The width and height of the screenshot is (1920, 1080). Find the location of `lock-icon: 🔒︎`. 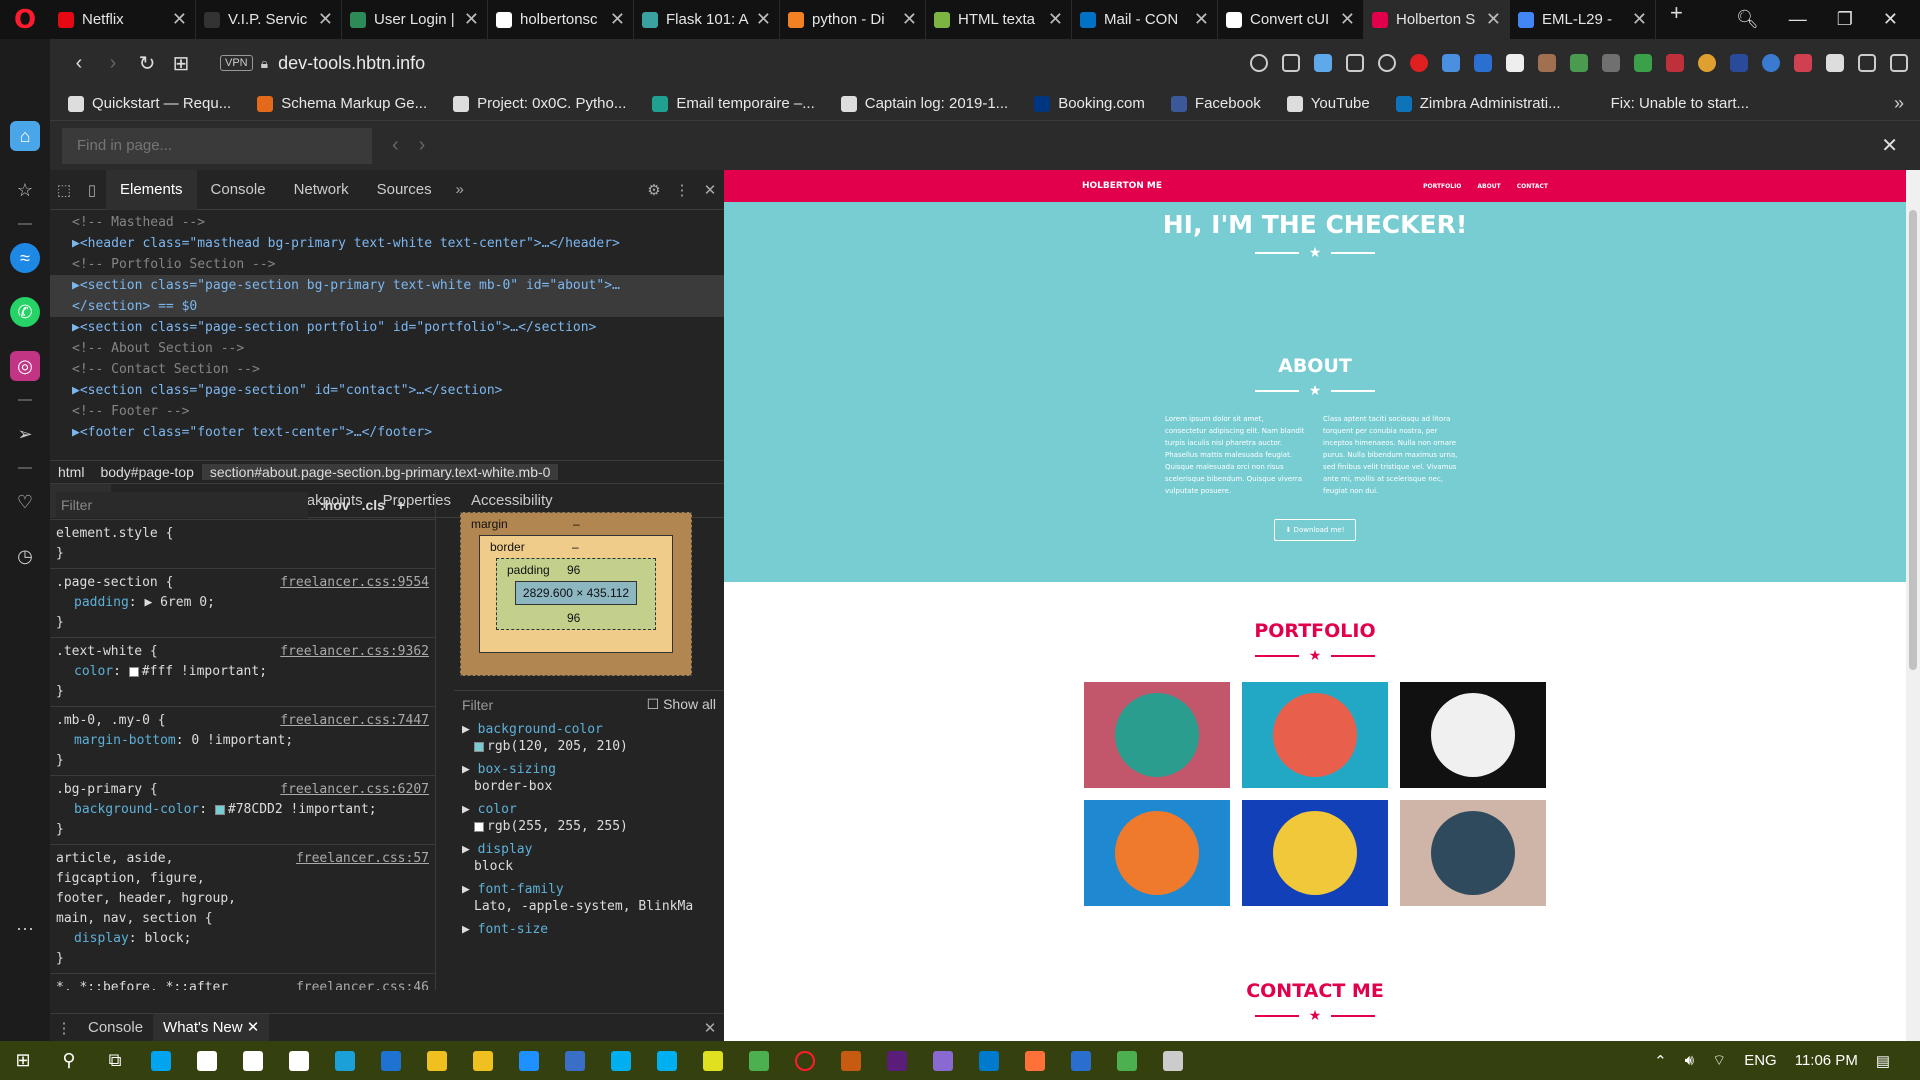

lock-icon: 🔒︎ is located at coordinates (264, 63).